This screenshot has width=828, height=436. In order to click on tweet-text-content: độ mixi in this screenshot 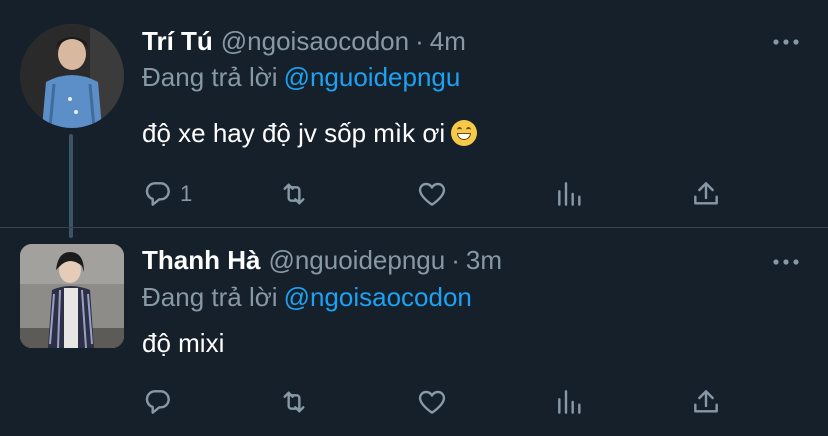, I will do `click(183, 343)`.